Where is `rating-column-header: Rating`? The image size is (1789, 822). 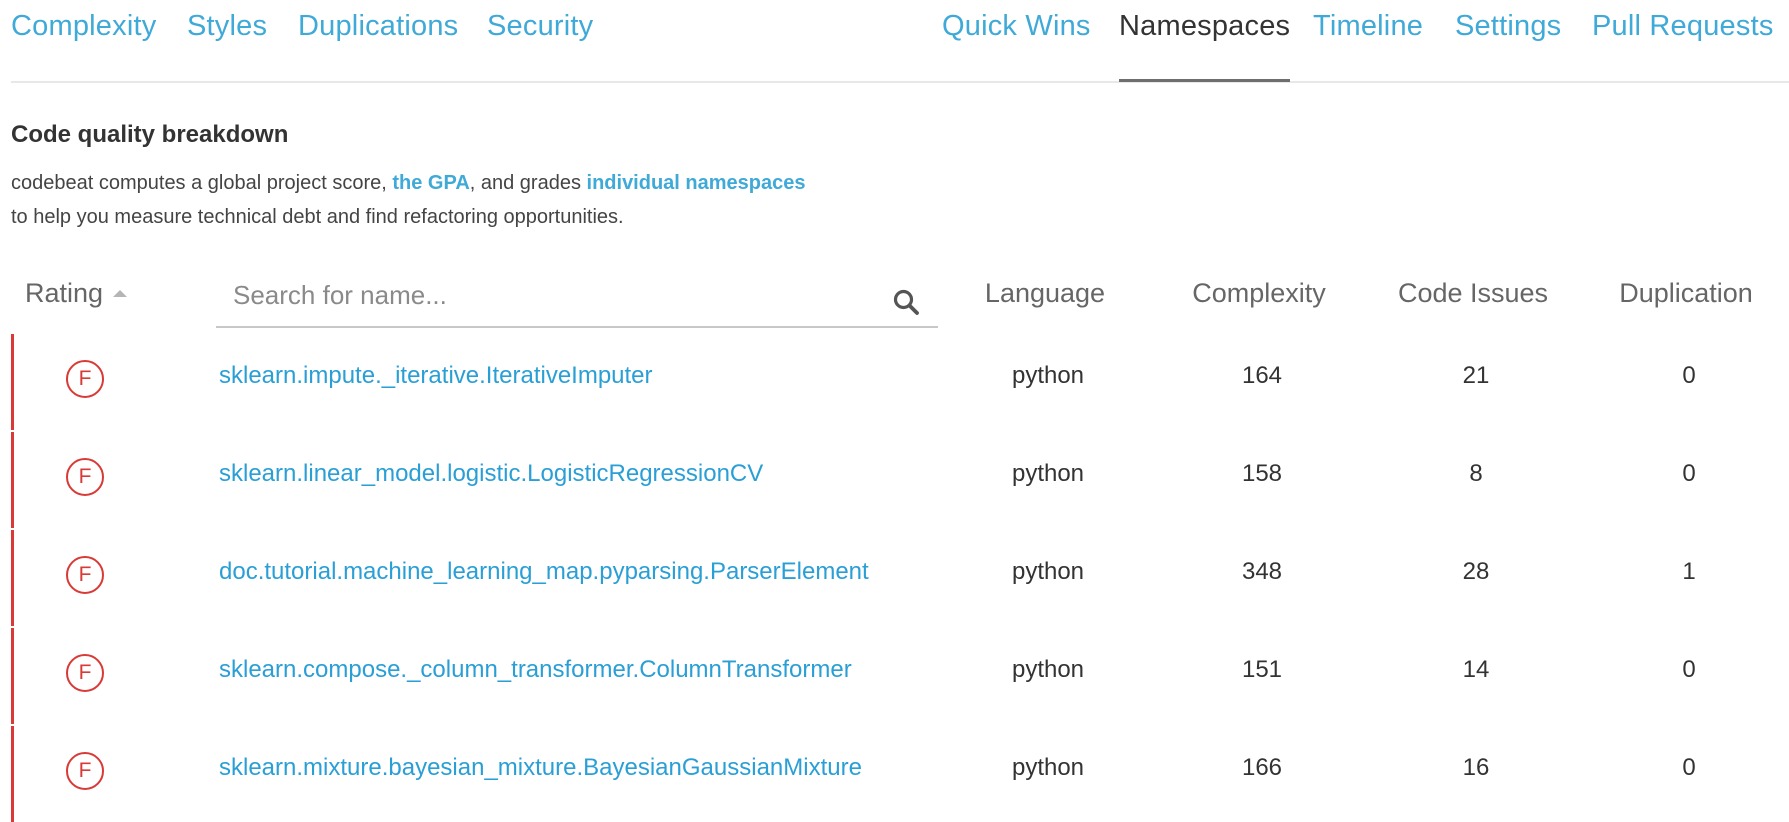
rating-column-header: Rating is located at coordinates (76, 293).